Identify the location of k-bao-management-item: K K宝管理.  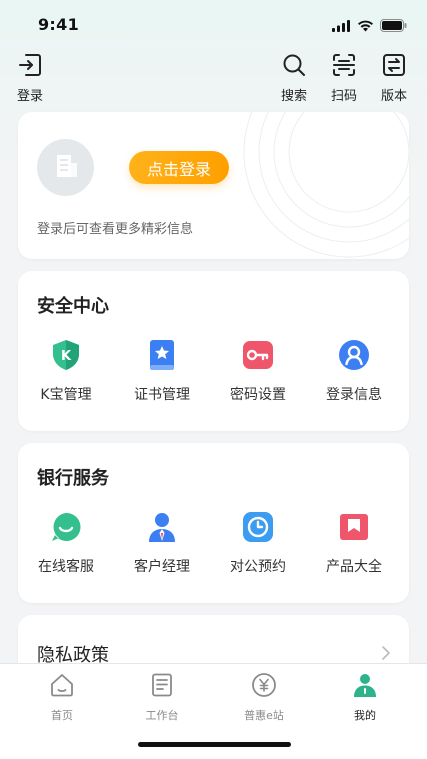
(66, 371).